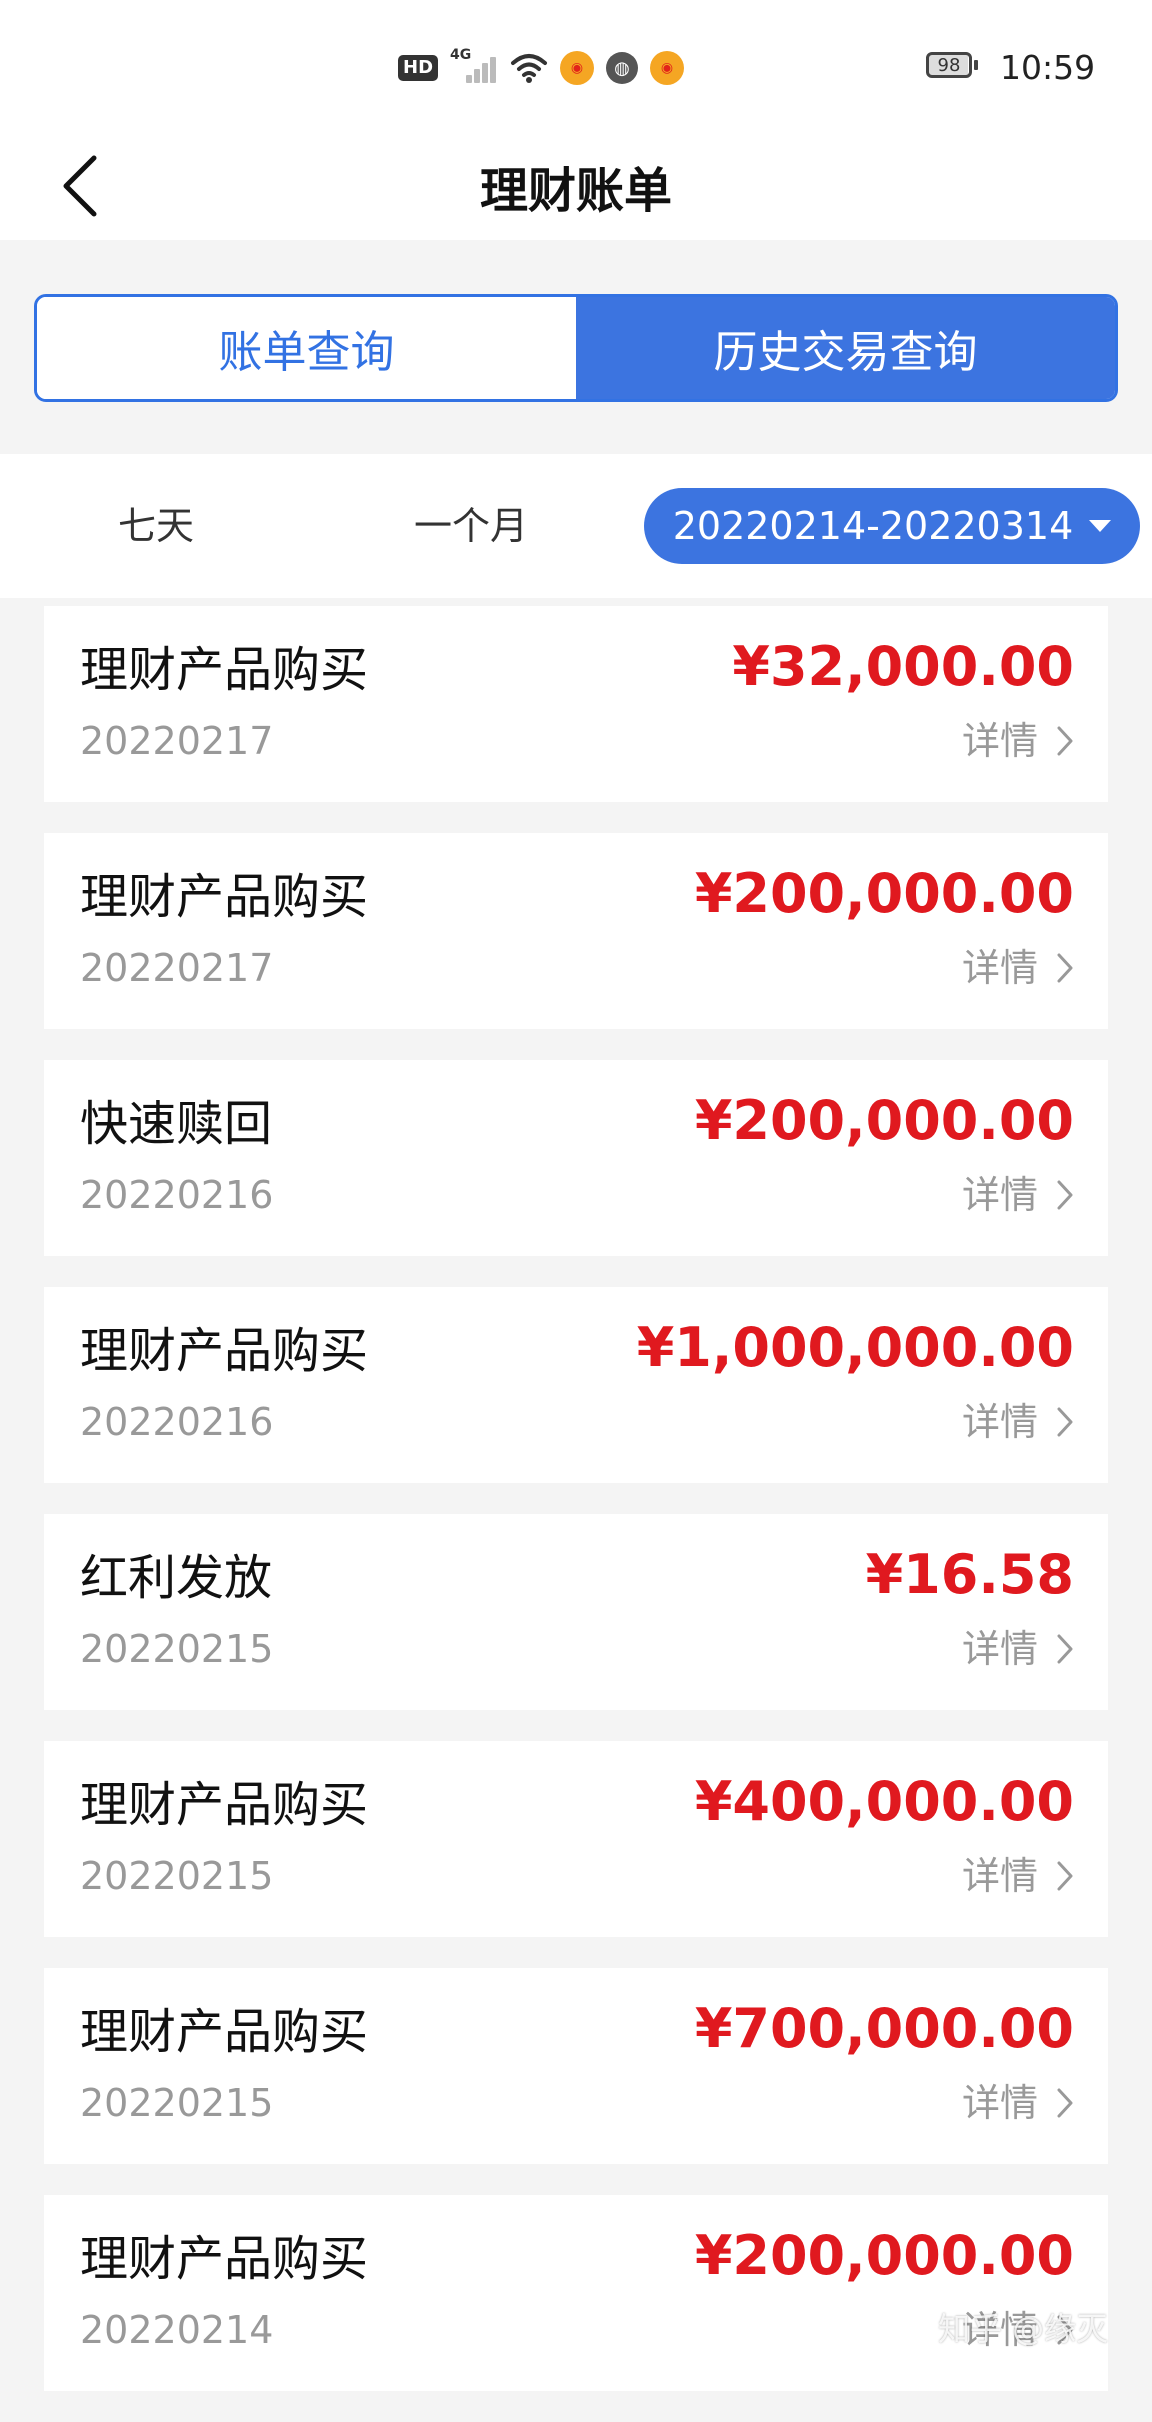 This screenshot has width=1152, height=2422. Describe the element at coordinates (884, 2028) in the screenshot. I see `transaction-amount: ¥700,000.00` at that location.